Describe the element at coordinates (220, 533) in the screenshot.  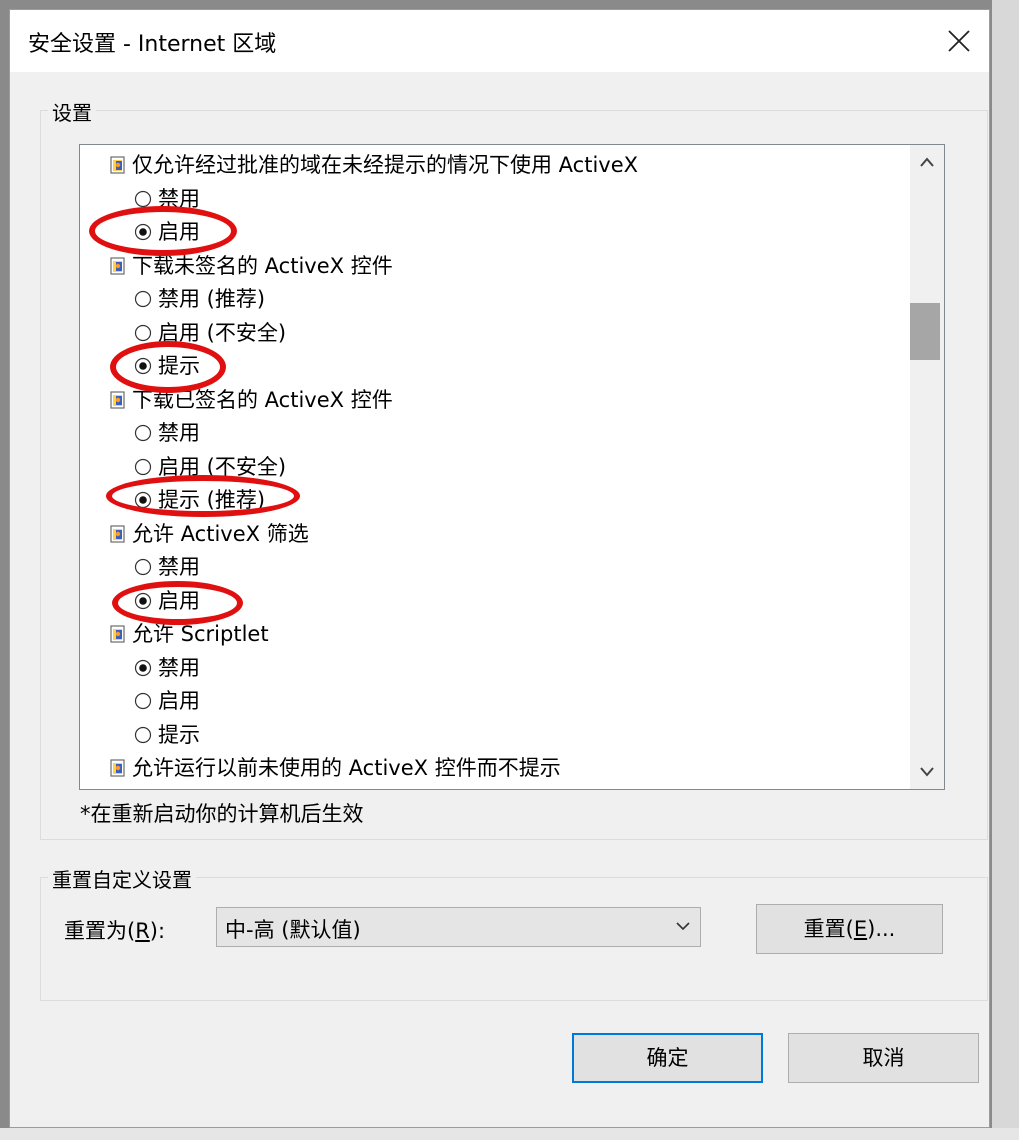
I see `setting-category-label: 允许 ActiveX 筛选` at that location.